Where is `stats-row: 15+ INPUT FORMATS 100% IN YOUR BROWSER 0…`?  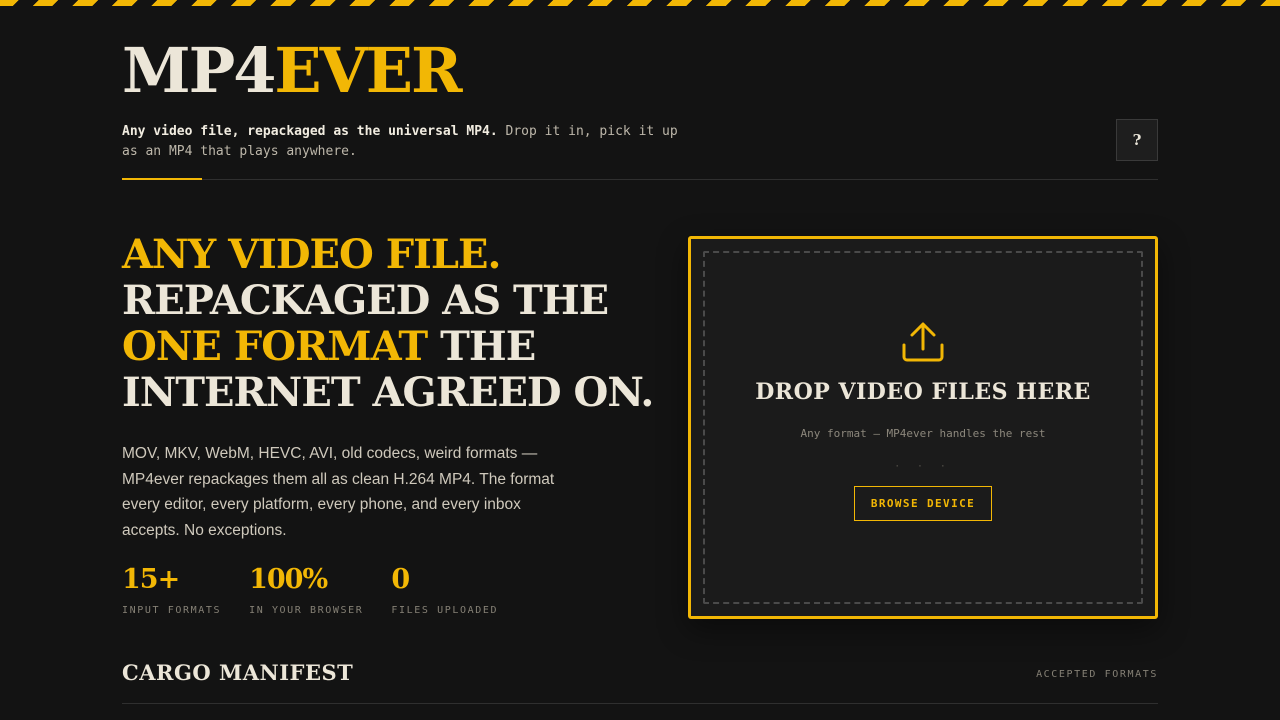
stats-row: 15+ INPUT FORMATS 100% IN YOUR BROWSER 0… is located at coordinates (310, 589).